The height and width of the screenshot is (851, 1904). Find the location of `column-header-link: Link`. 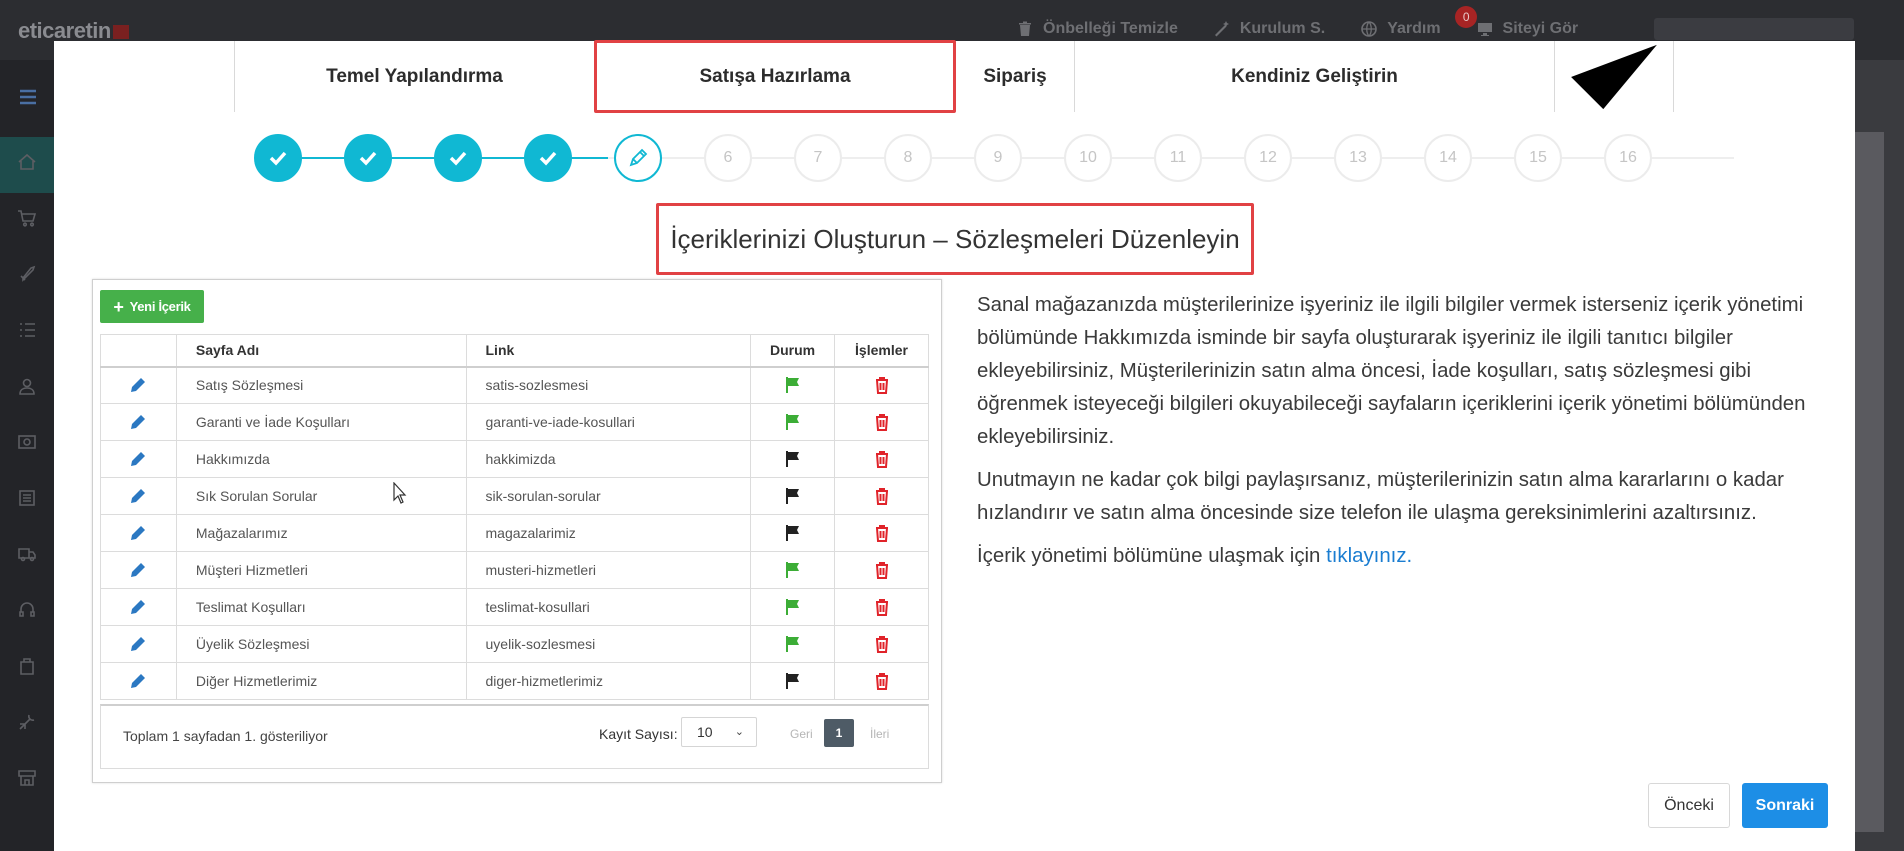

column-header-link: Link is located at coordinates (608, 351).